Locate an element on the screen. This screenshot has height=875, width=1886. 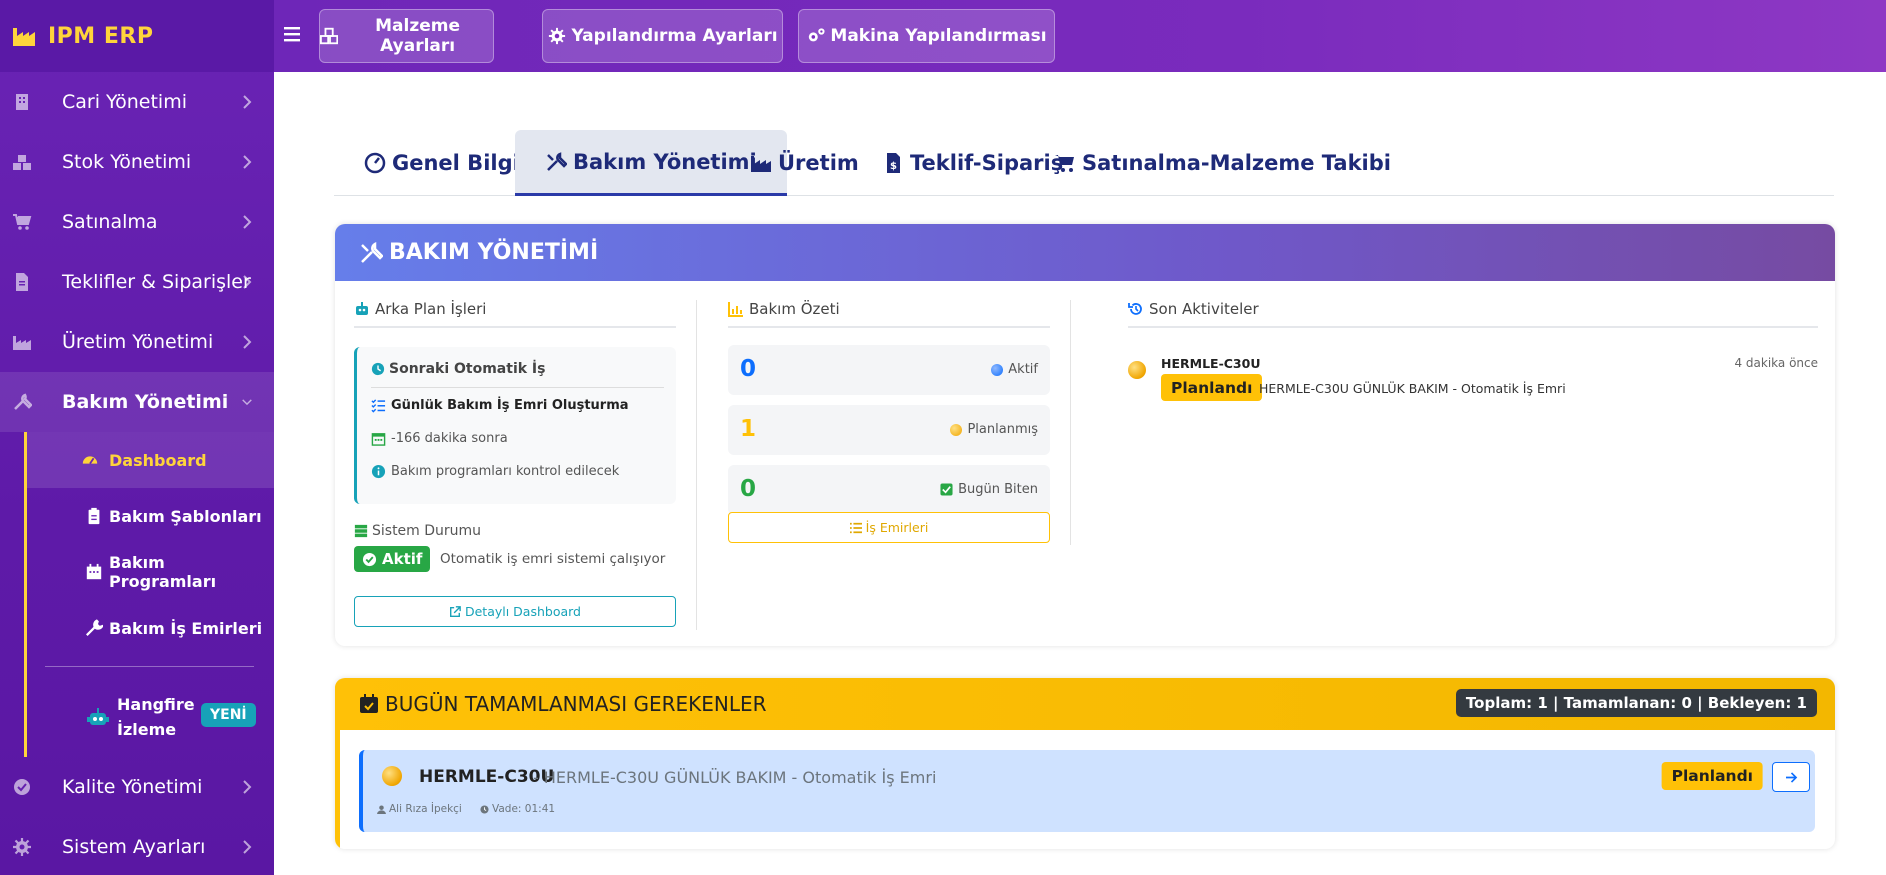
malzeme-ayarlari-button: Malzeme Ayarları is located at coordinates (406, 36).